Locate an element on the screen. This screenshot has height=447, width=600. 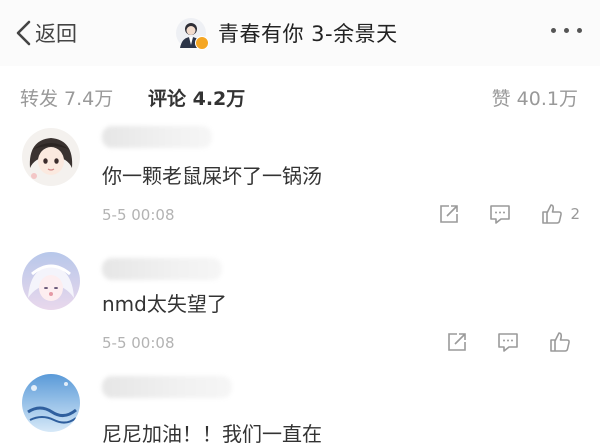
author-avatar is located at coordinates (192, 34).